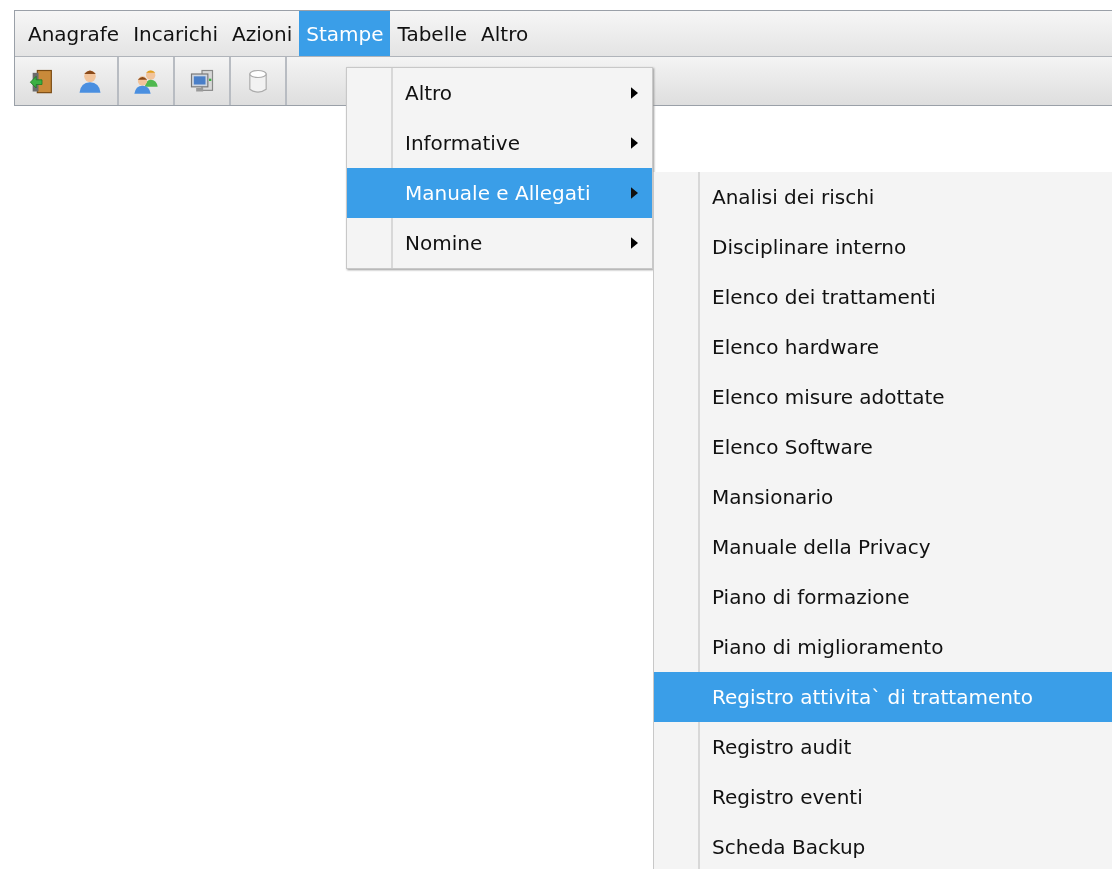 The width and height of the screenshot is (1112, 869). Describe the element at coordinates (883, 397) in the screenshot. I see `menu-item: Elenco misure adottate` at that location.